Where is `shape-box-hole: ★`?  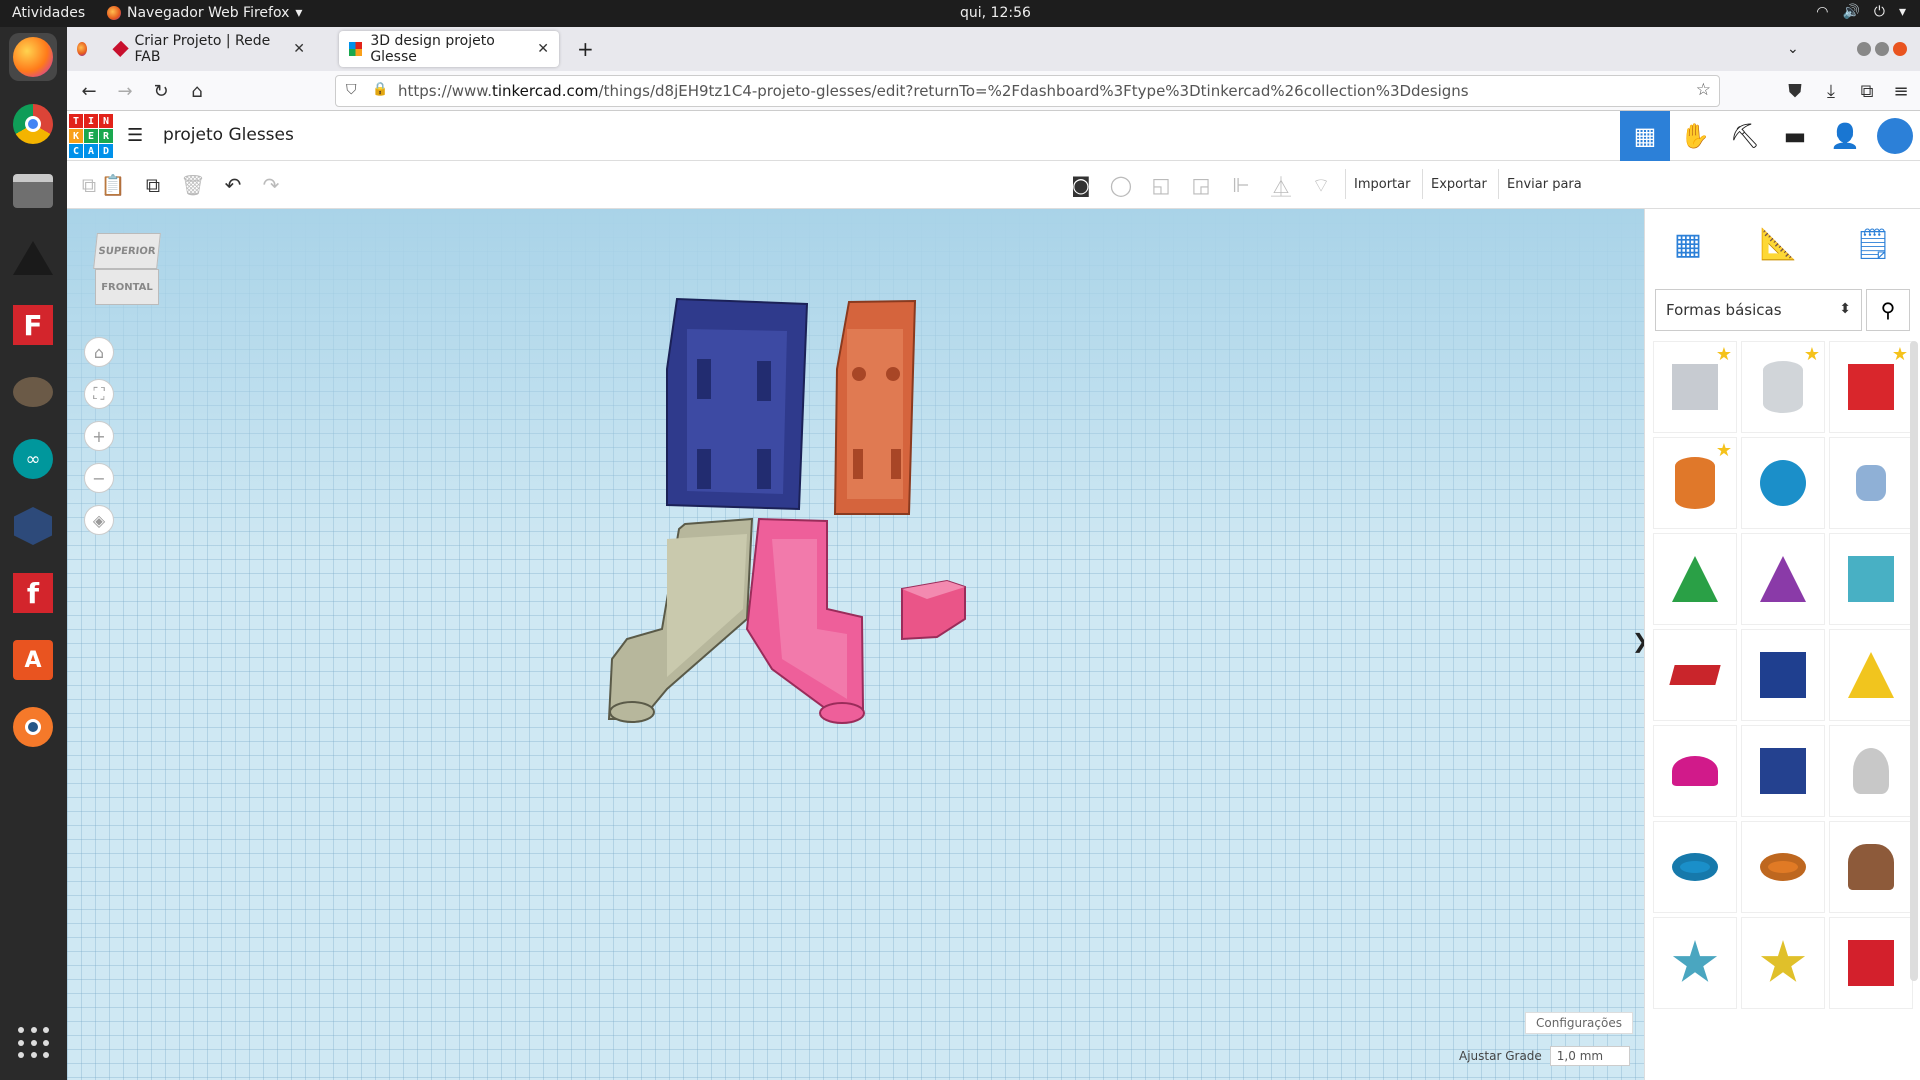
shape-box-hole: ★ is located at coordinates (1695, 387).